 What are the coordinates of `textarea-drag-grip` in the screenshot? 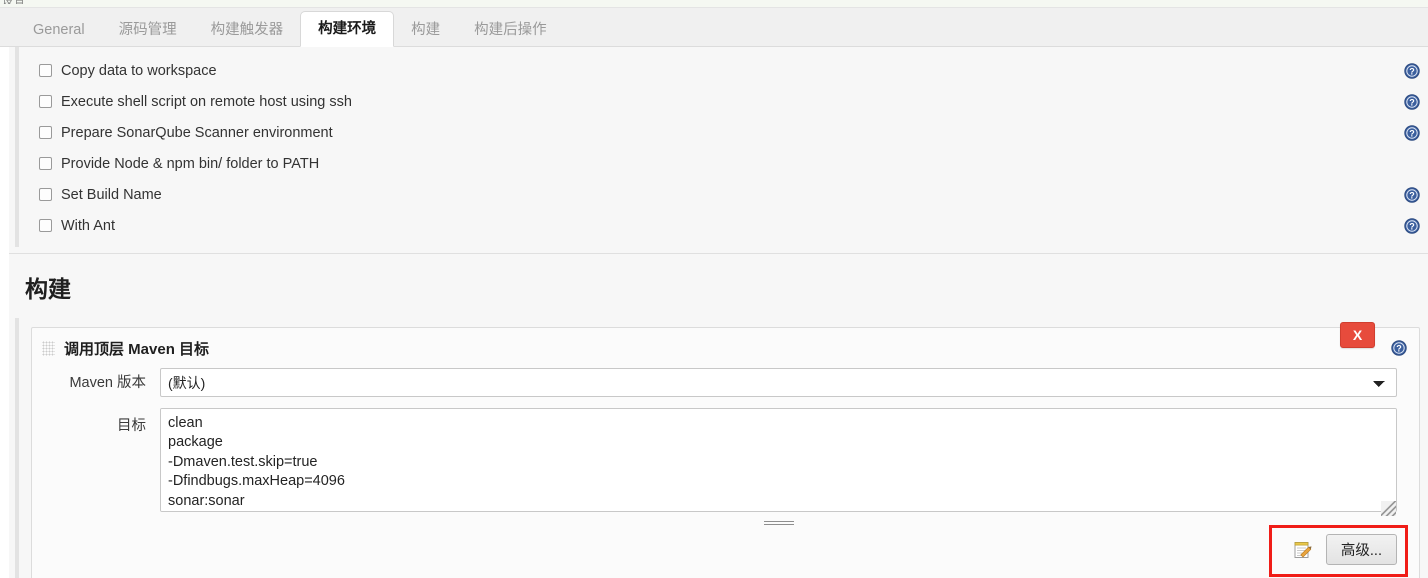 It's located at (778, 523).